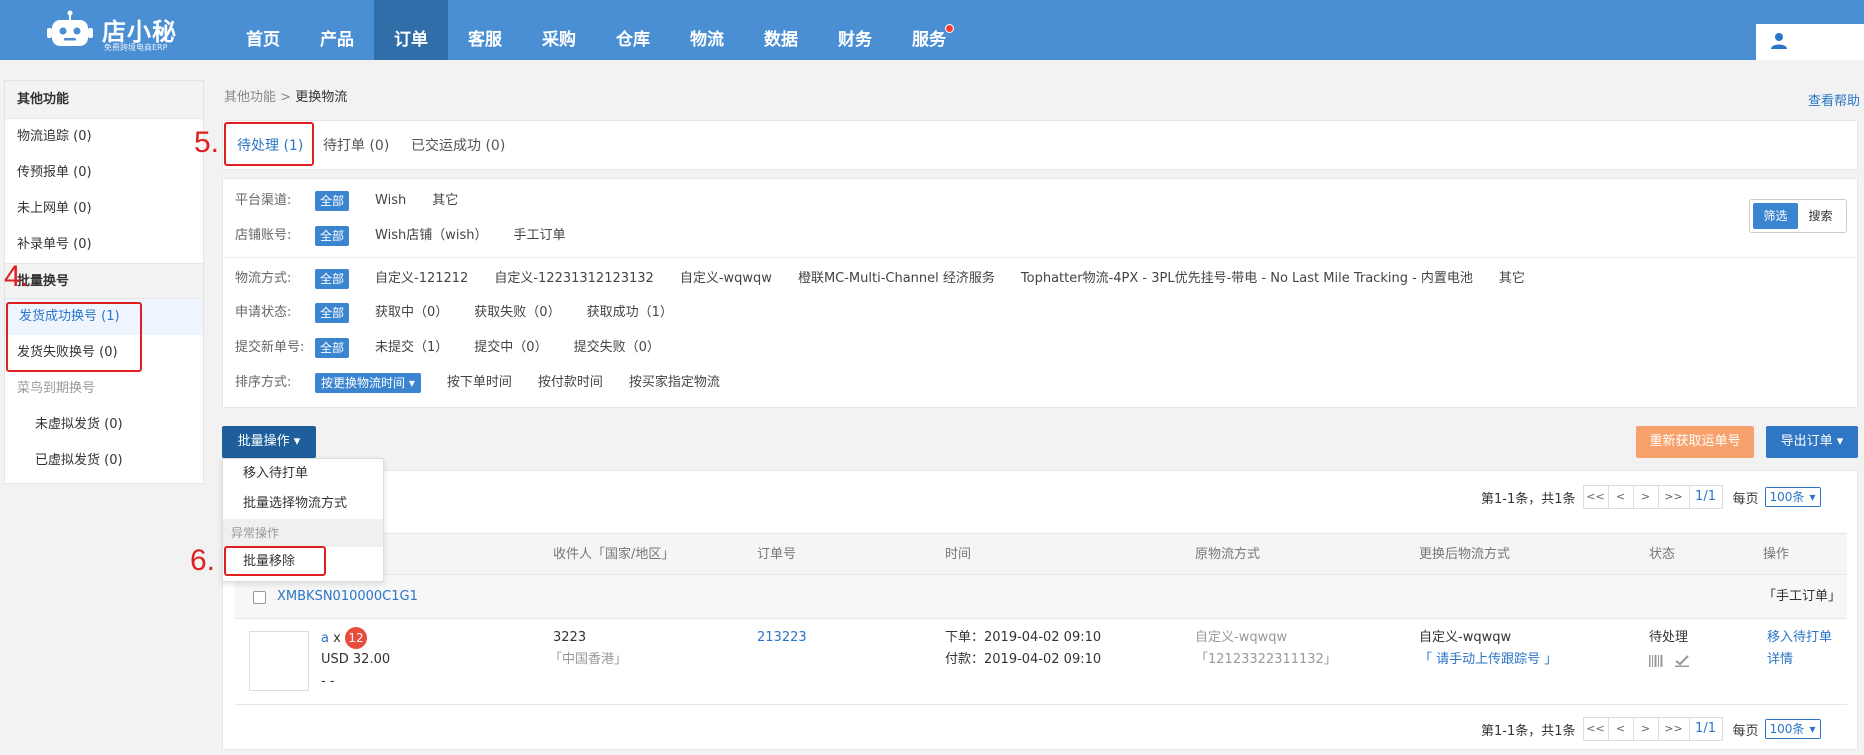 This screenshot has width=1864, height=755. I want to click on nav-purchase: 采购, so click(559, 30).